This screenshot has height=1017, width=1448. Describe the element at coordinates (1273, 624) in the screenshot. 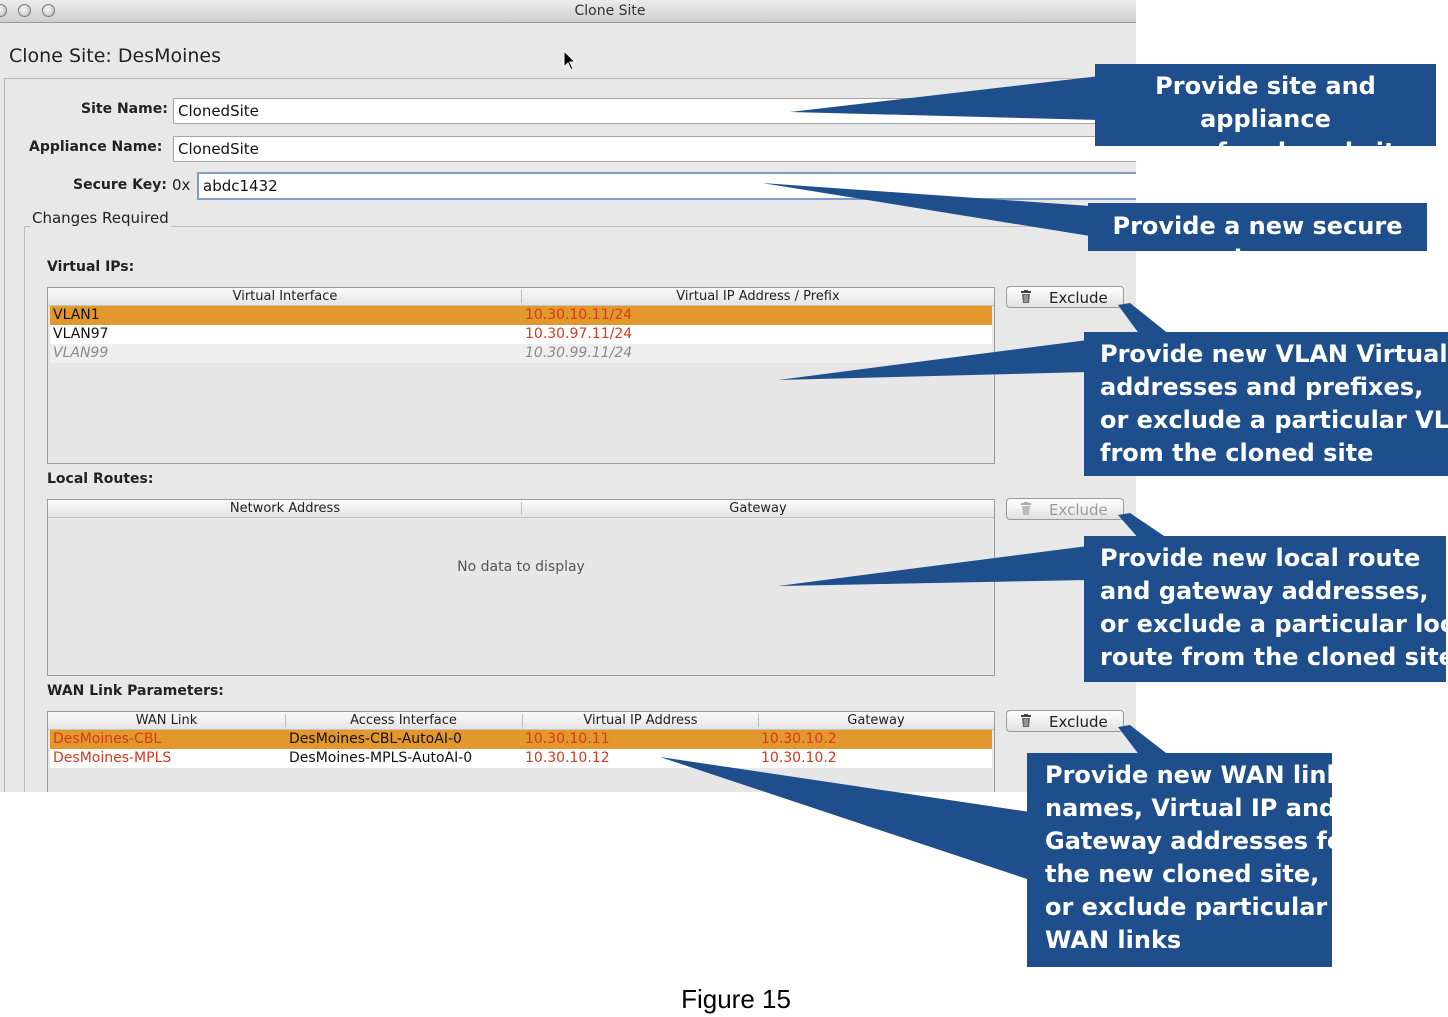

I see `callout-line: or exclude a particular local` at that location.